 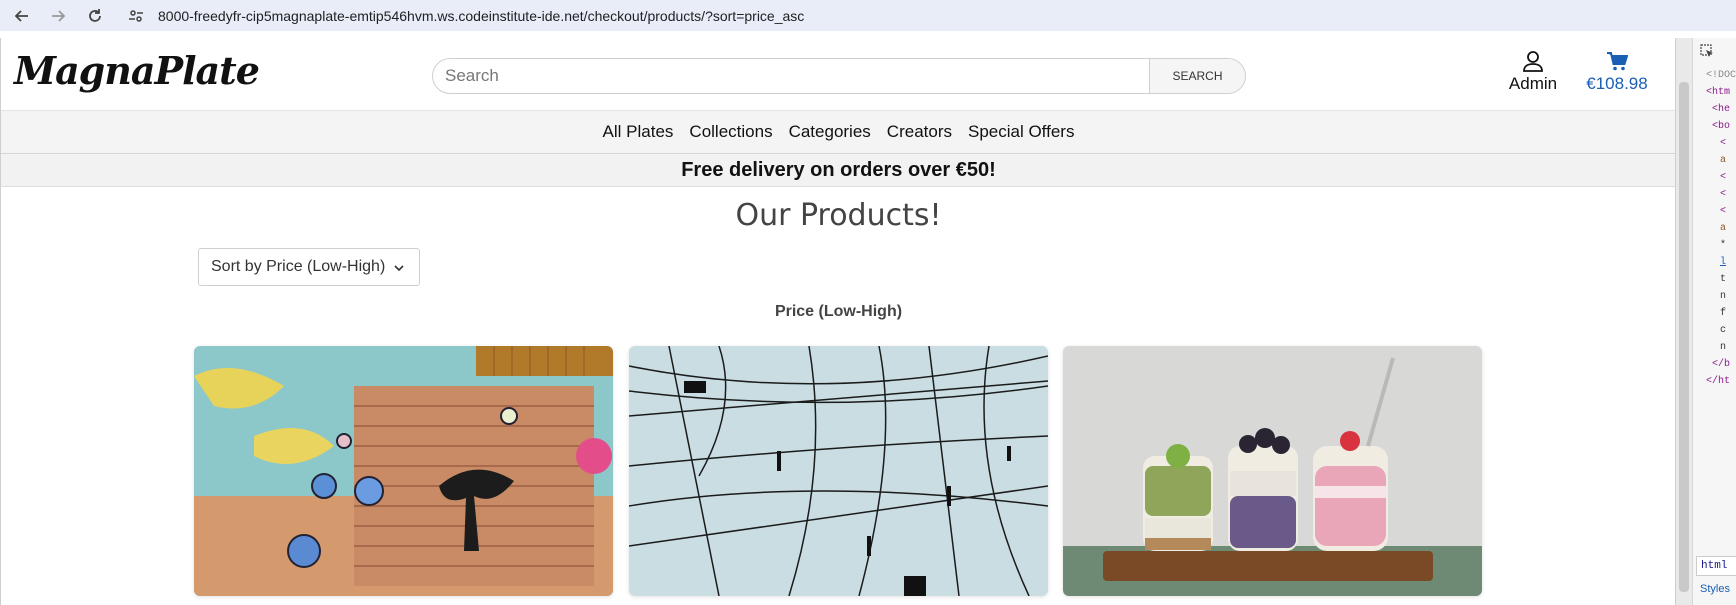 I want to click on nav-creators: Creators, so click(x=919, y=132).